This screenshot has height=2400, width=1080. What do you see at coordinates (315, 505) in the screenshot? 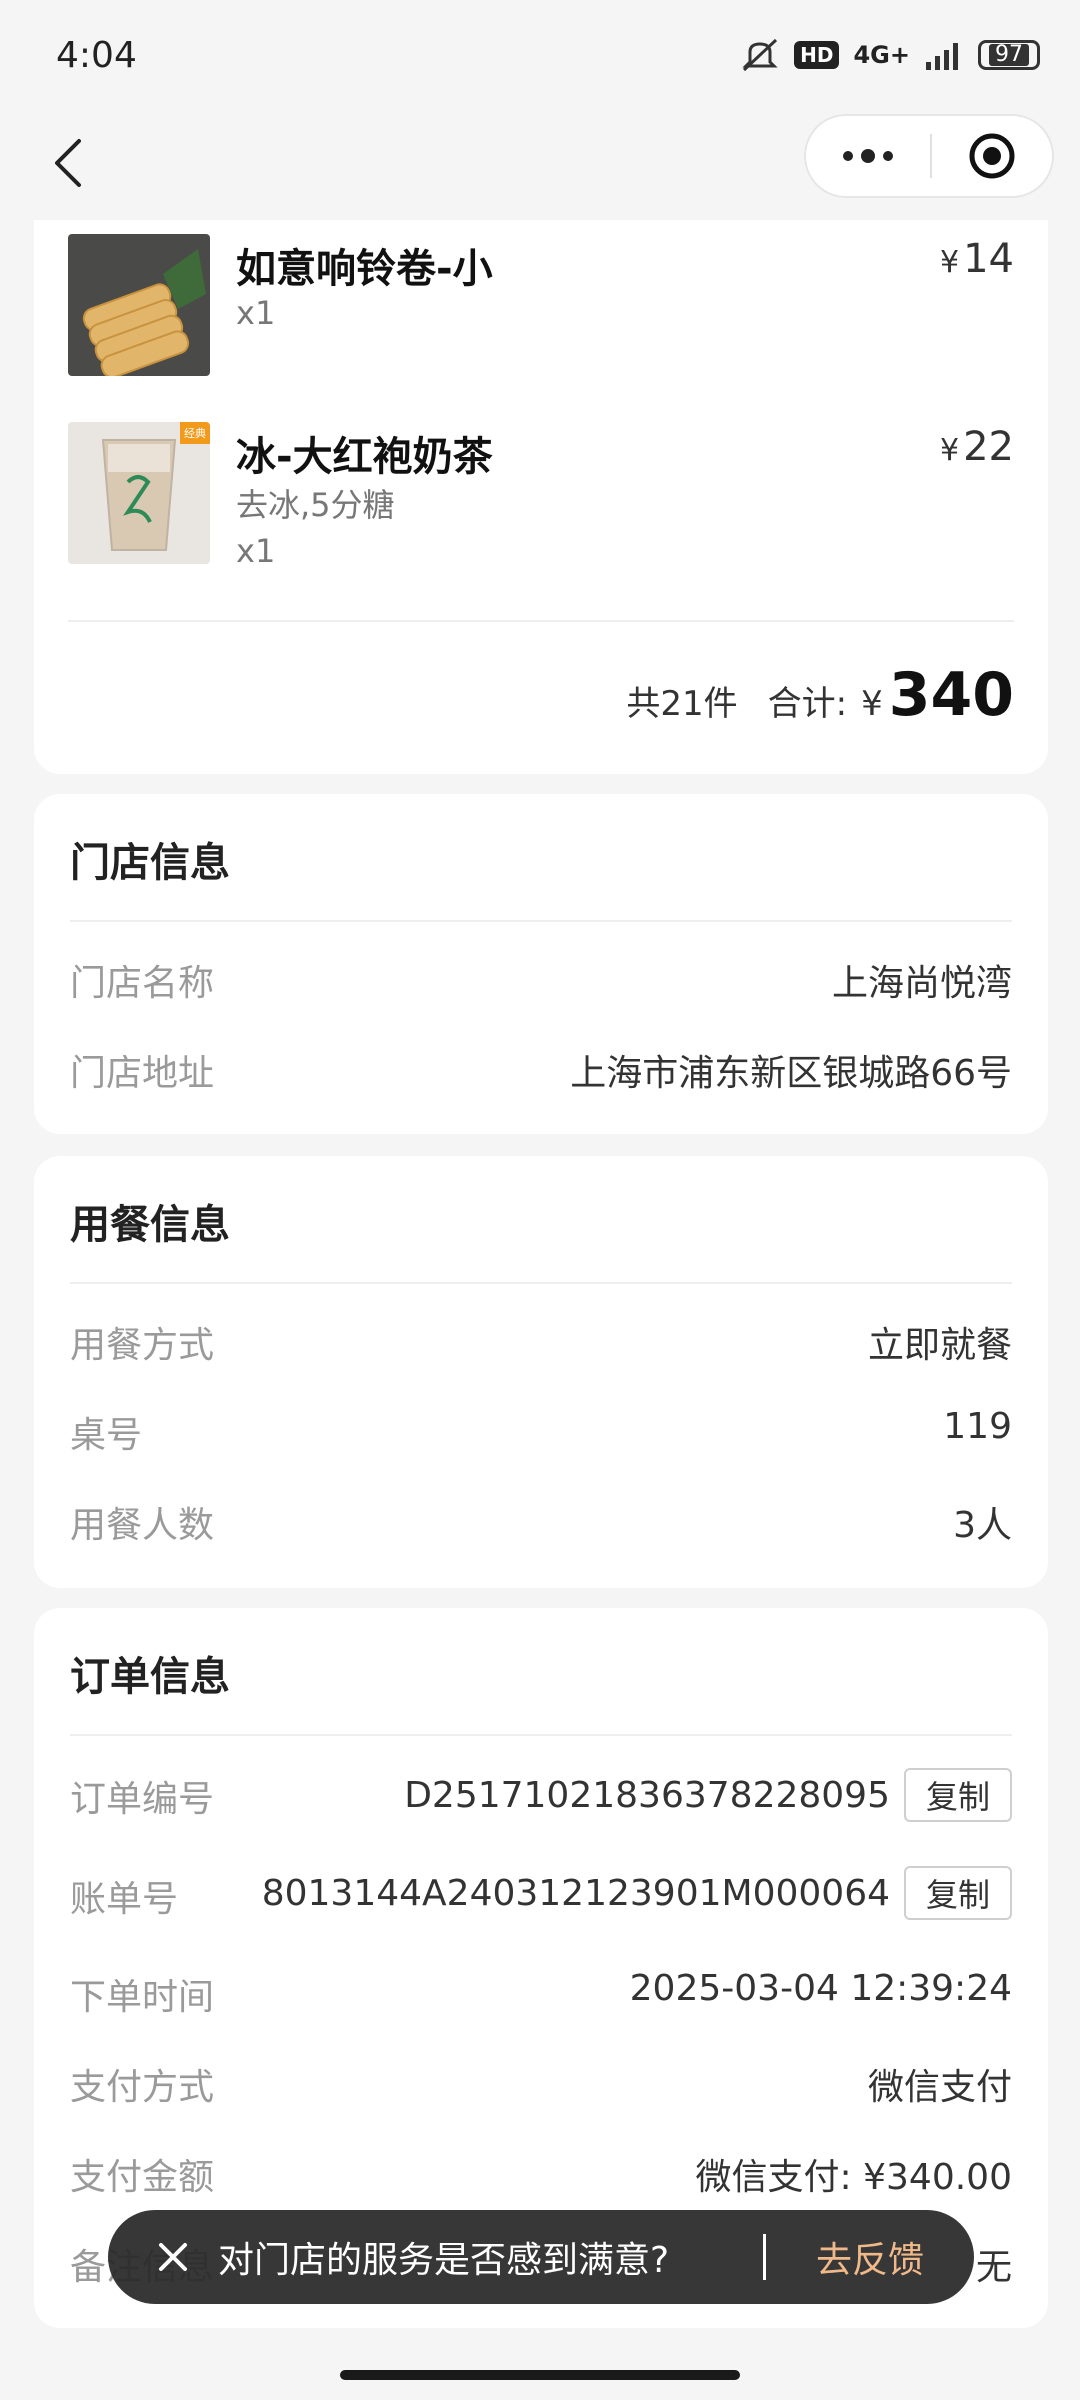
I see `item-options: 去冰,5分糖` at bounding box center [315, 505].